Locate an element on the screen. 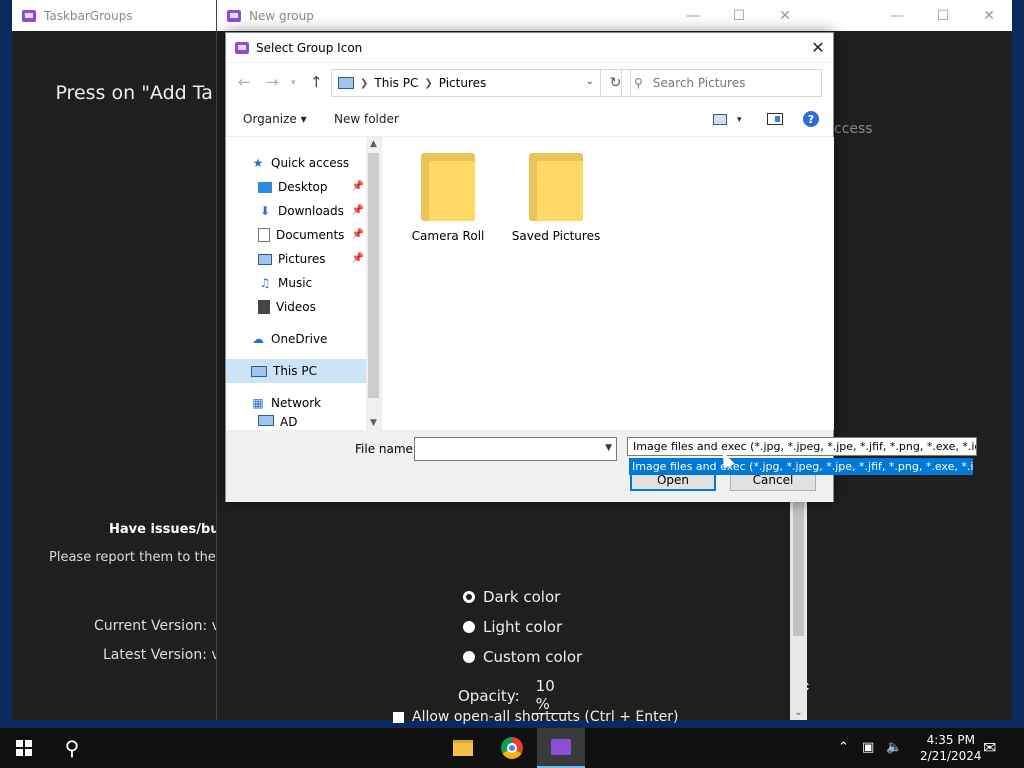 Image resolution: width=1024 pixels, height=768 pixels. taskbar: ⚲ ⌃ ▣ 🔈 4:35 PM 2/21/2024 ✉ is located at coordinates (512, 748).